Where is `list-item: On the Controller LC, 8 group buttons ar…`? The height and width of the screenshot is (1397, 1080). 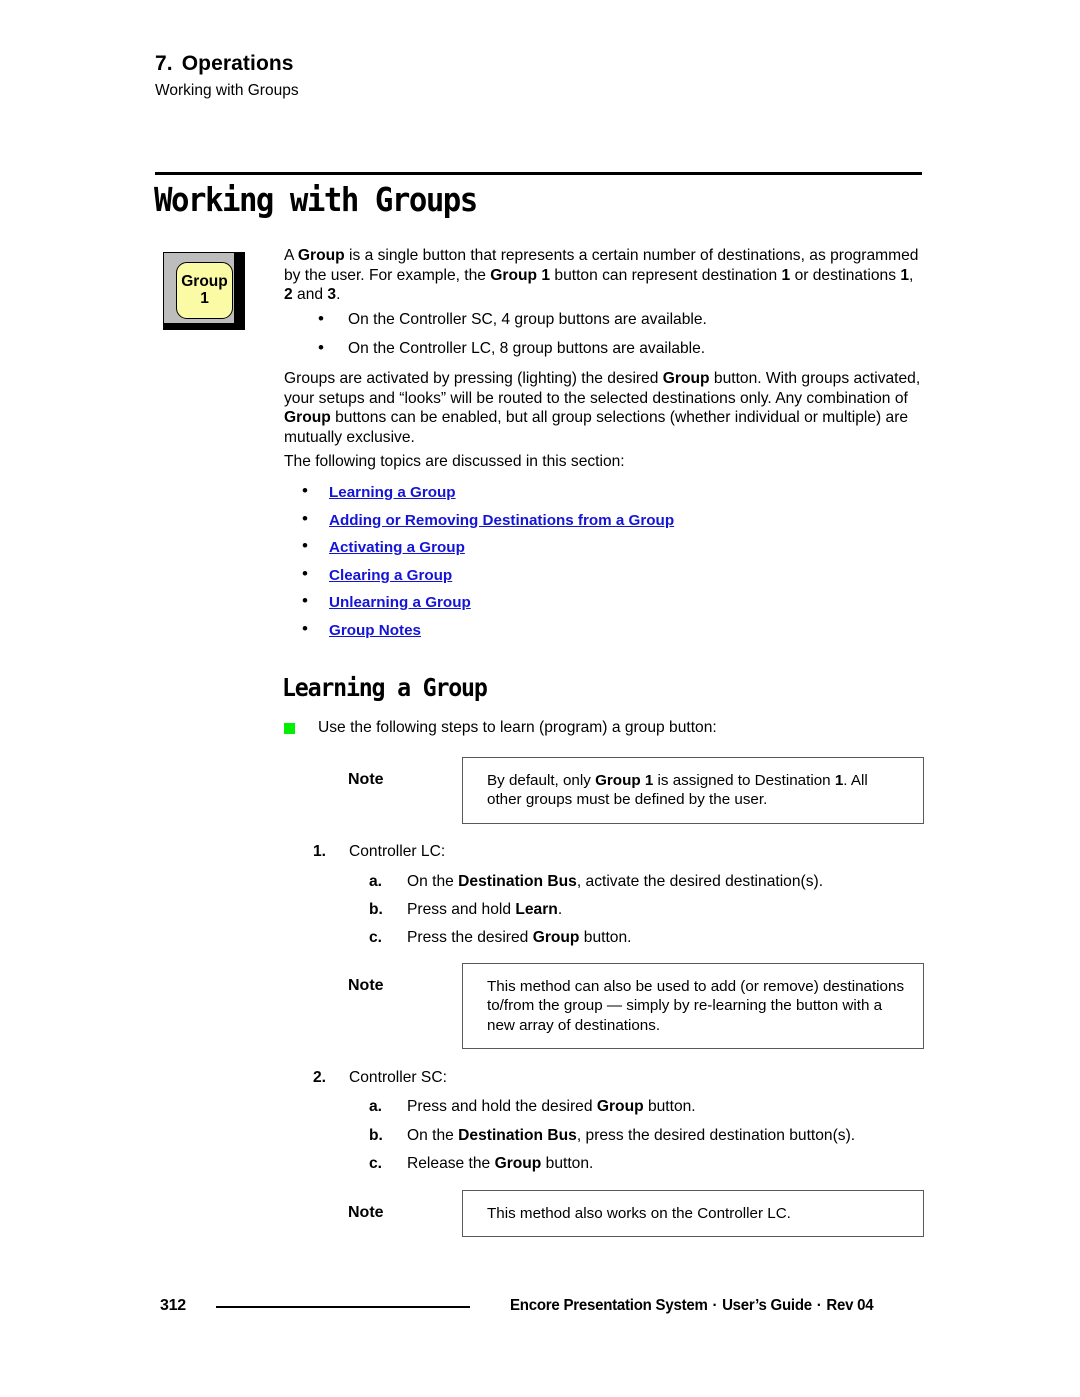 list-item: On the Controller LC, 8 group buttons ar… is located at coordinates (604, 348).